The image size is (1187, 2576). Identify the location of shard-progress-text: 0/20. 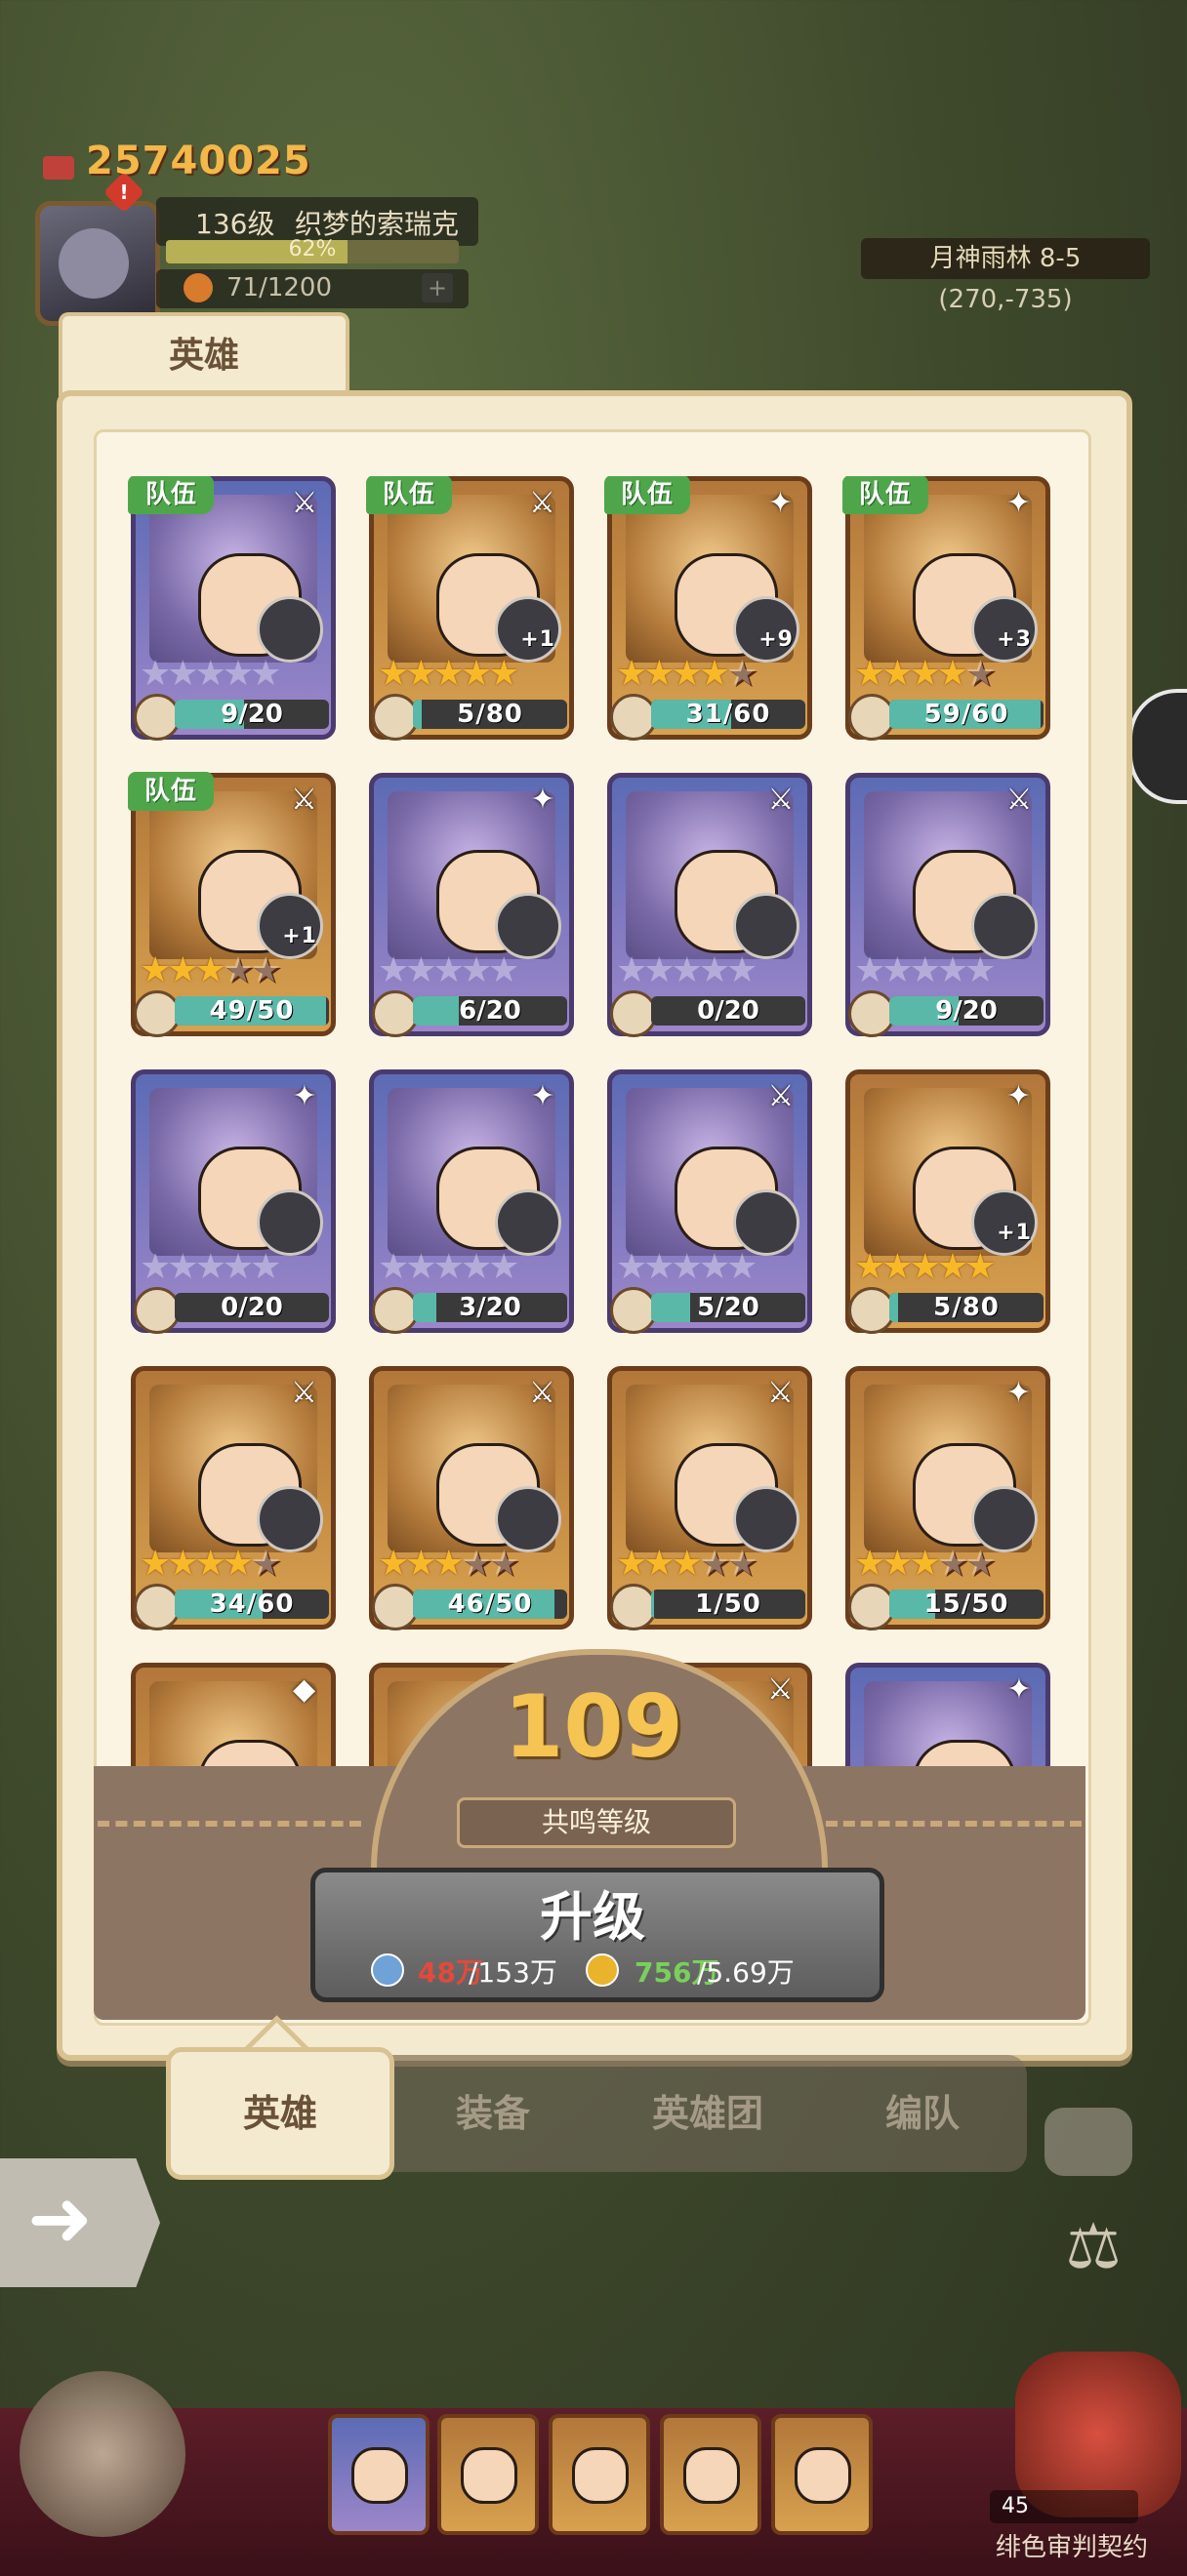
(728, 1011).